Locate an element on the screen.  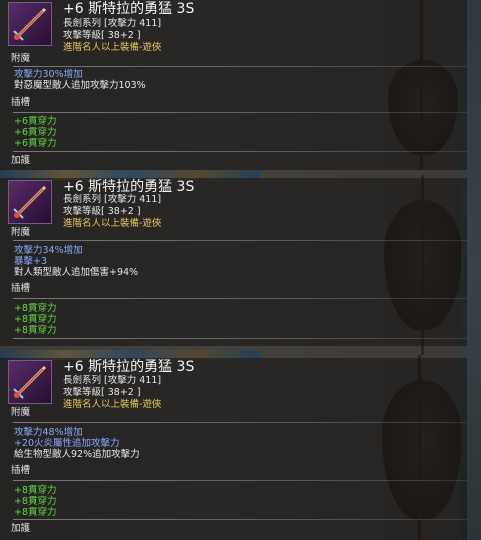
enchant-stat: +20火炎屬性追加攻擊力 is located at coordinates (67, 443).